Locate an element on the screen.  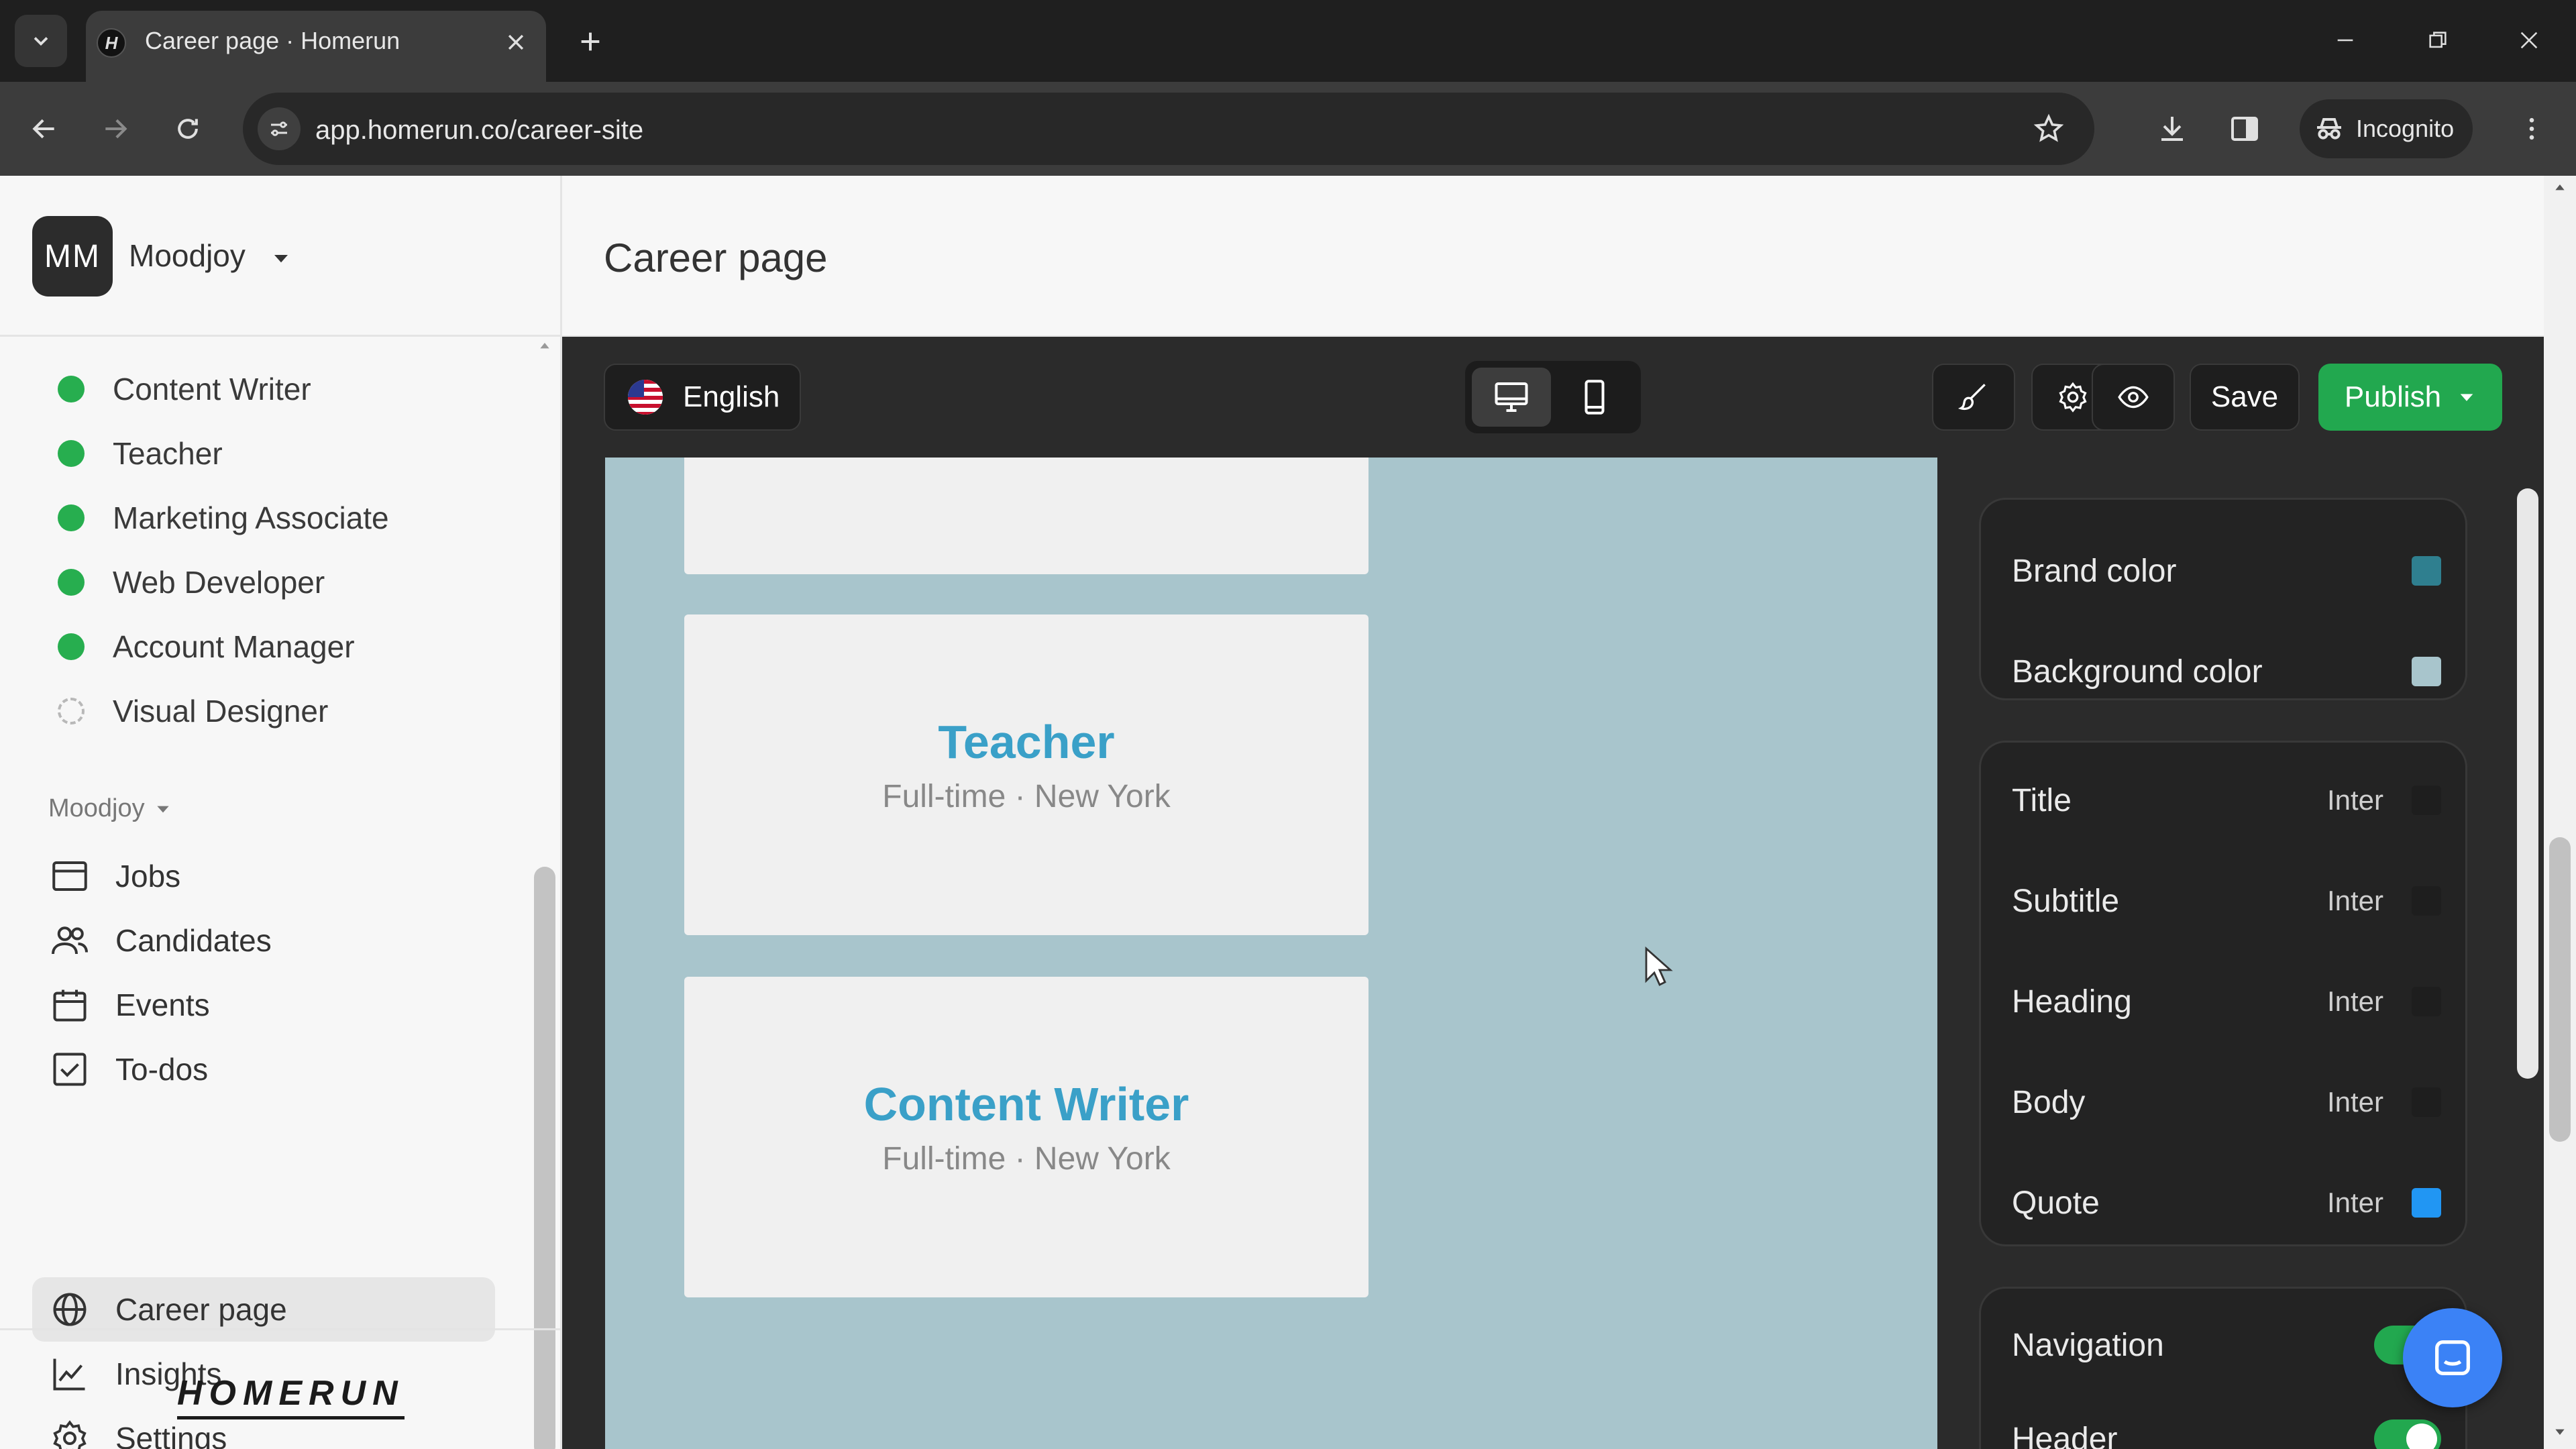
page-scrollbar-thumb is located at coordinates (2560, 989).